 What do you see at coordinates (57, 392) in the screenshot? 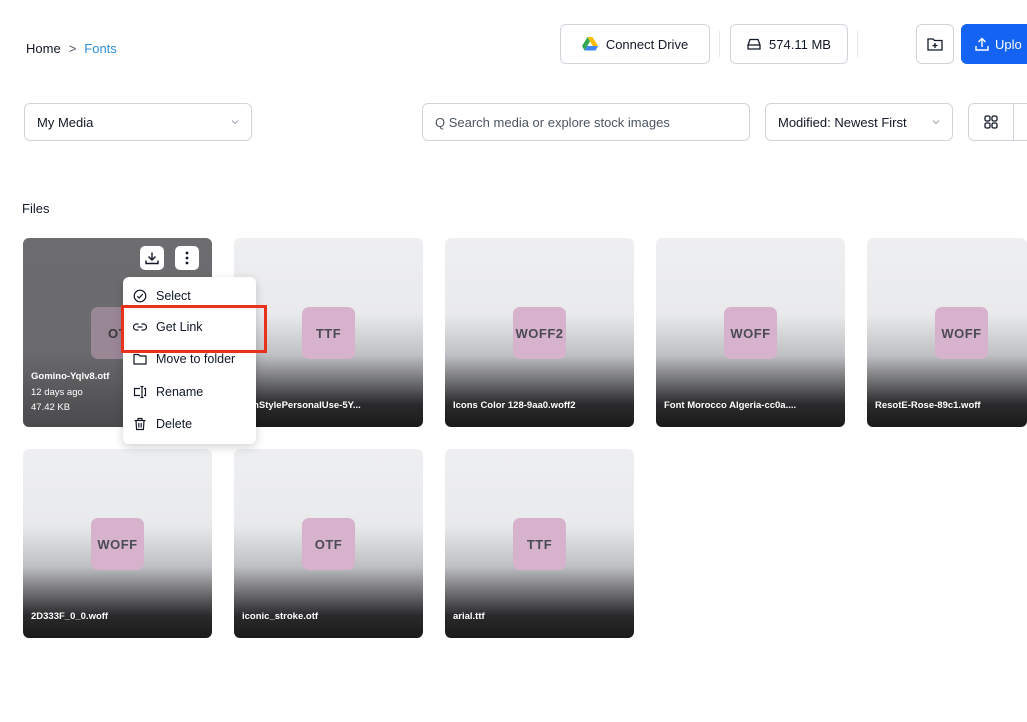
I see `file-modified: 12 days ago` at bounding box center [57, 392].